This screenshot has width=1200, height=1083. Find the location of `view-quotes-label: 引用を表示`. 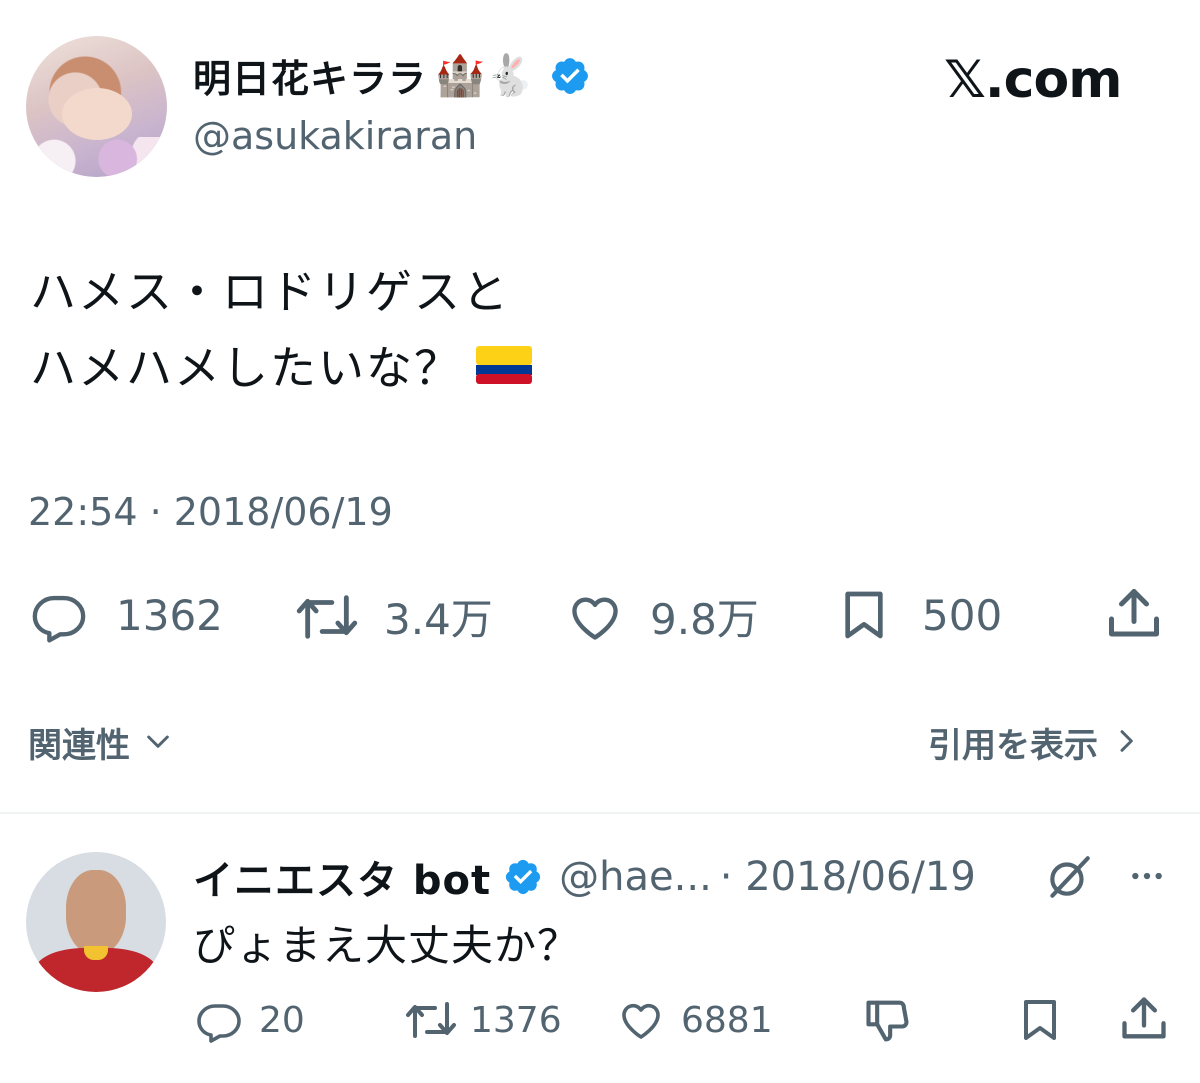

view-quotes-label: 引用を表示 is located at coordinates (1013, 746).